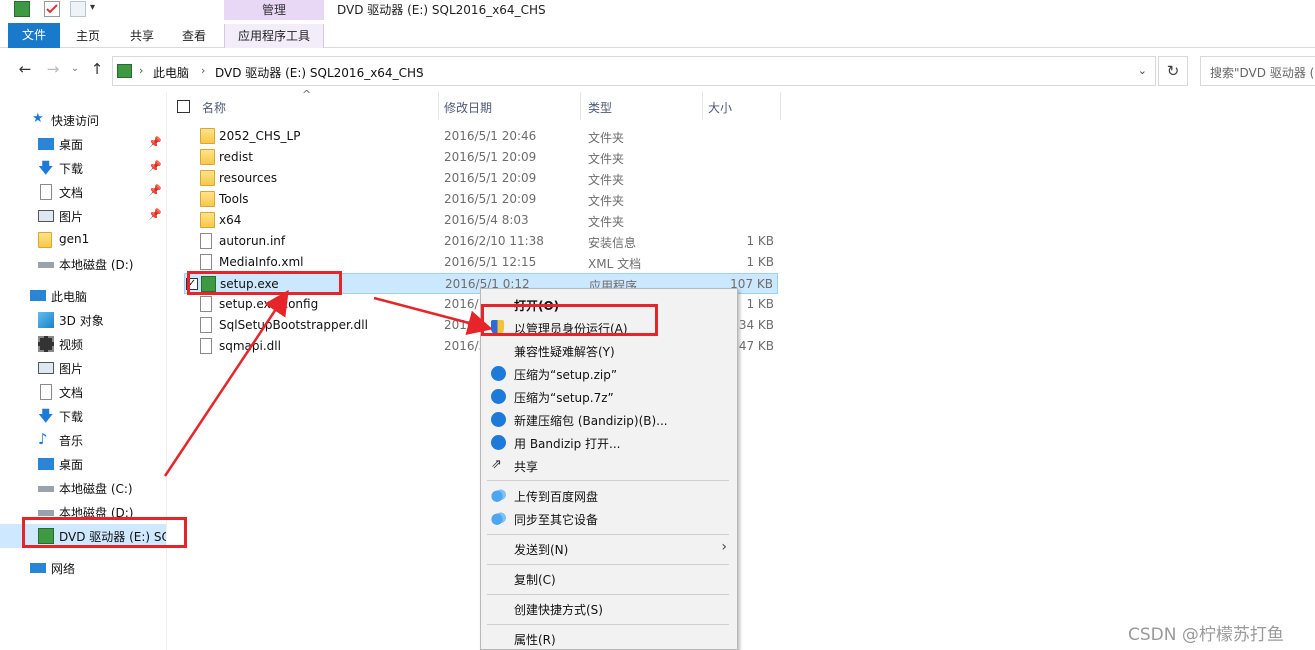  What do you see at coordinates (328, 383) in the screenshot?
I see `annotation-arrows` at bounding box center [328, 383].